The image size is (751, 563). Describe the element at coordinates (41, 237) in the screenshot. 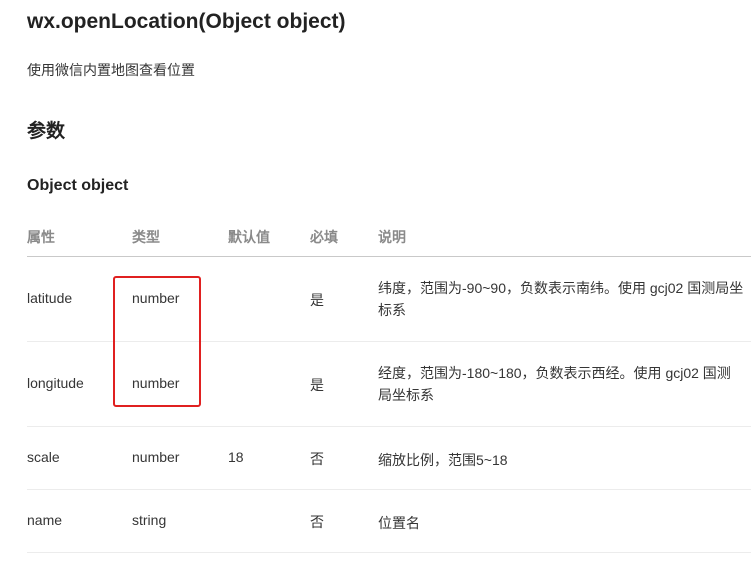

I see `header-property: 属性` at that location.